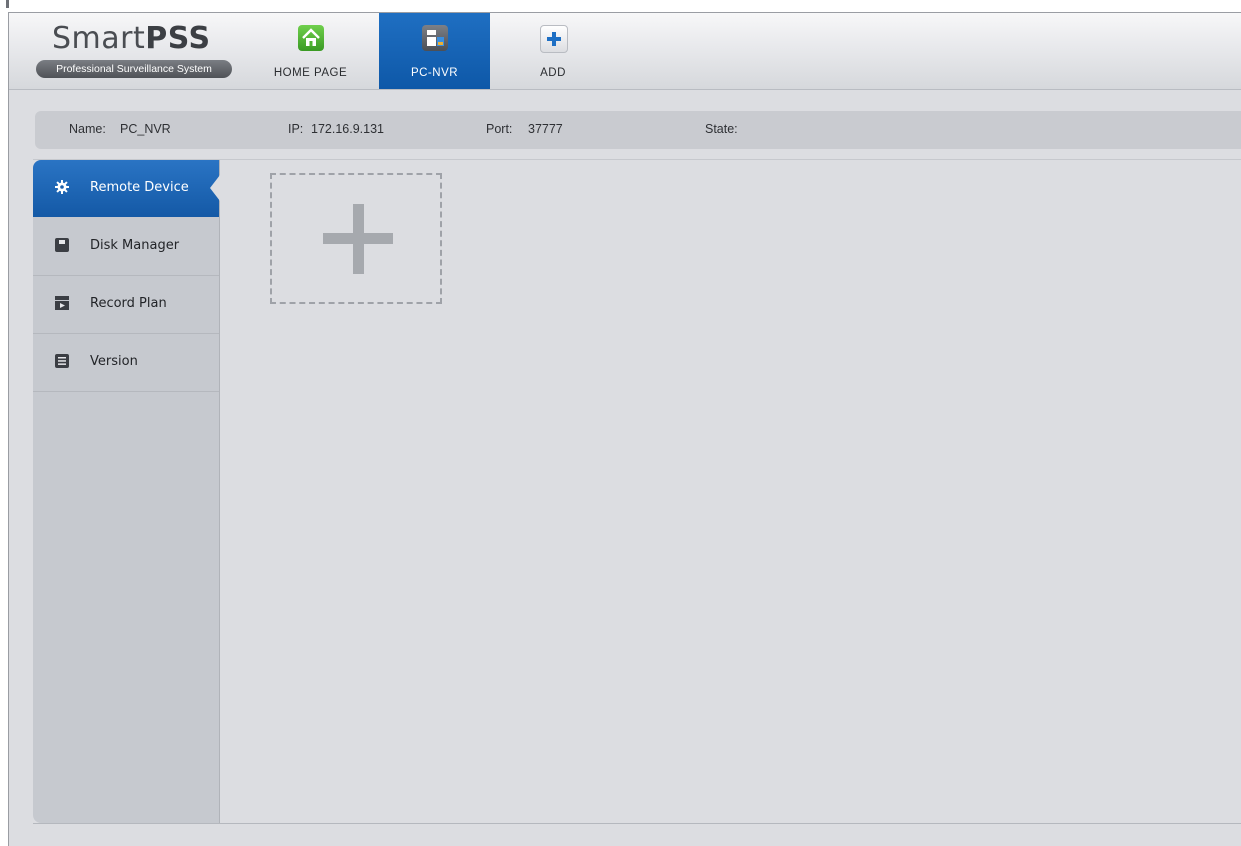 This screenshot has height=846, width=1241. I want to click on home-icon, so click(310, 38).